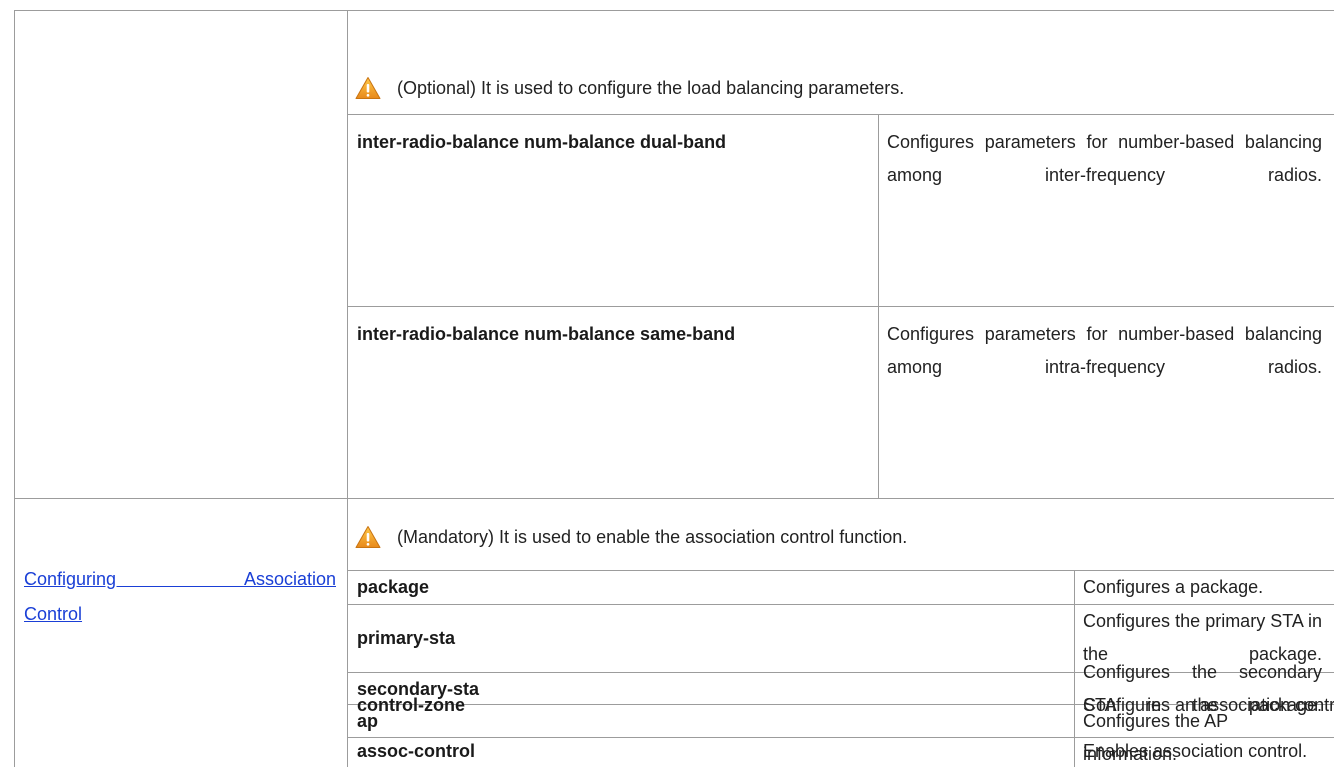 This screenshot has width=1334, height=767. I want to click on configuring-association-control-link: Configuring Association, so click(180, 579).